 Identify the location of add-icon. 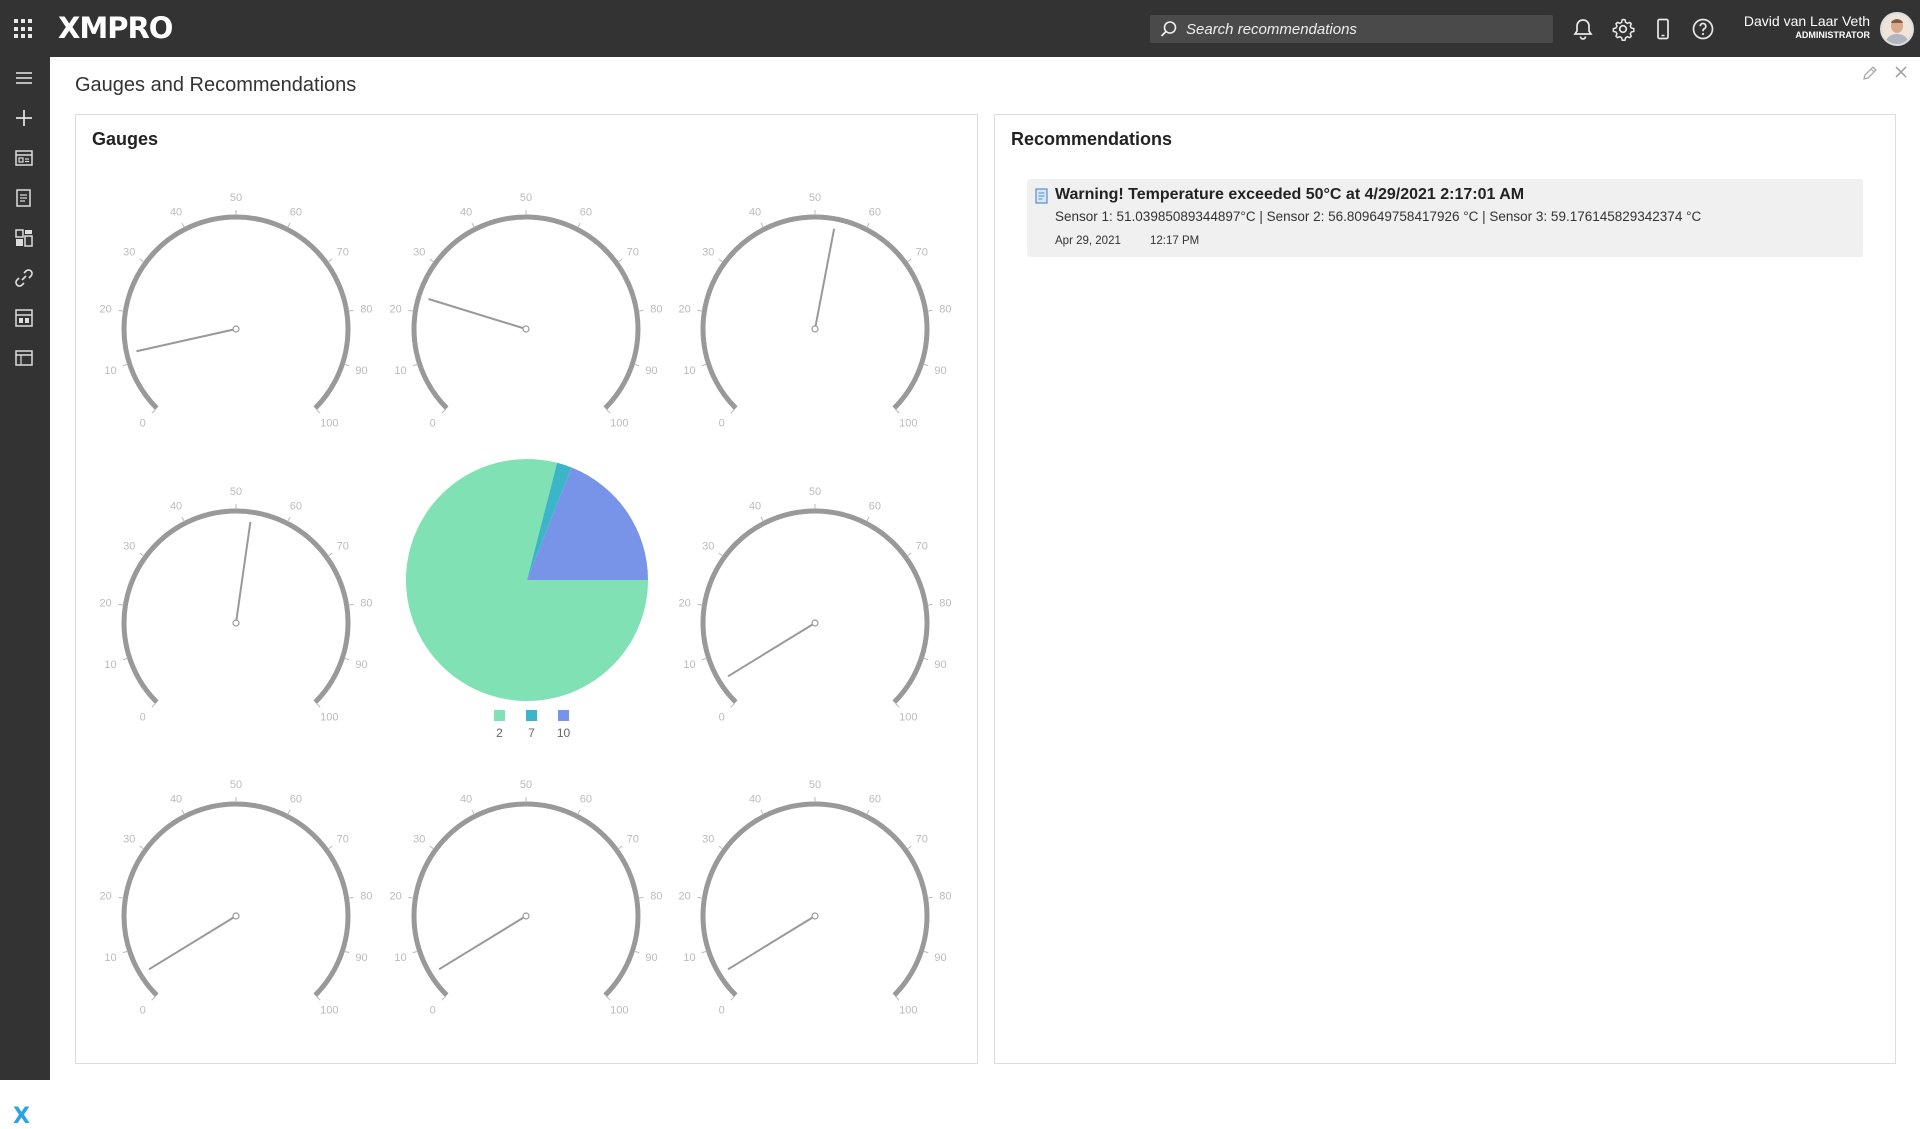
(24, 118).